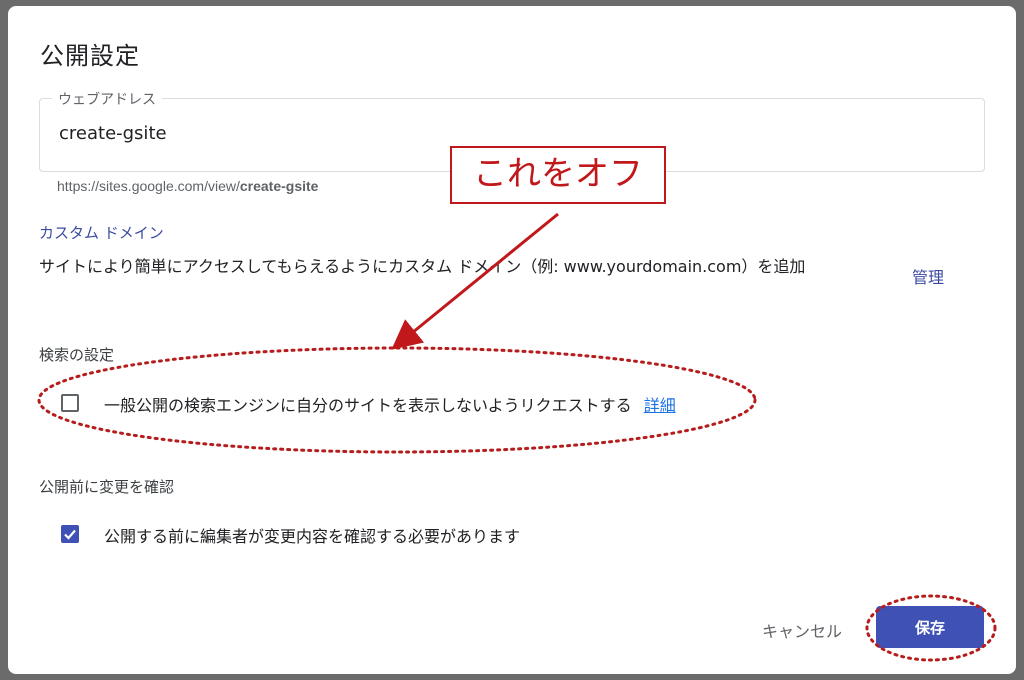 The height and width of the screenshot is (680, 1024). Describe the element at coordinates (928, 276) in the screenshot. I see `manage-domain-link: 管理` at that location.